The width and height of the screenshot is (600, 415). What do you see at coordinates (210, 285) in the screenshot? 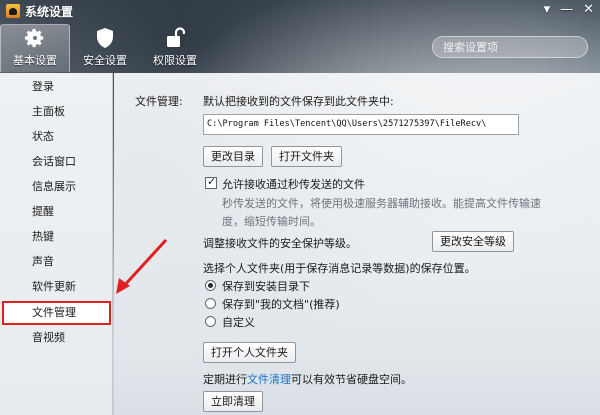
I see `radio-install-directory` at bounding box center [210, 285].